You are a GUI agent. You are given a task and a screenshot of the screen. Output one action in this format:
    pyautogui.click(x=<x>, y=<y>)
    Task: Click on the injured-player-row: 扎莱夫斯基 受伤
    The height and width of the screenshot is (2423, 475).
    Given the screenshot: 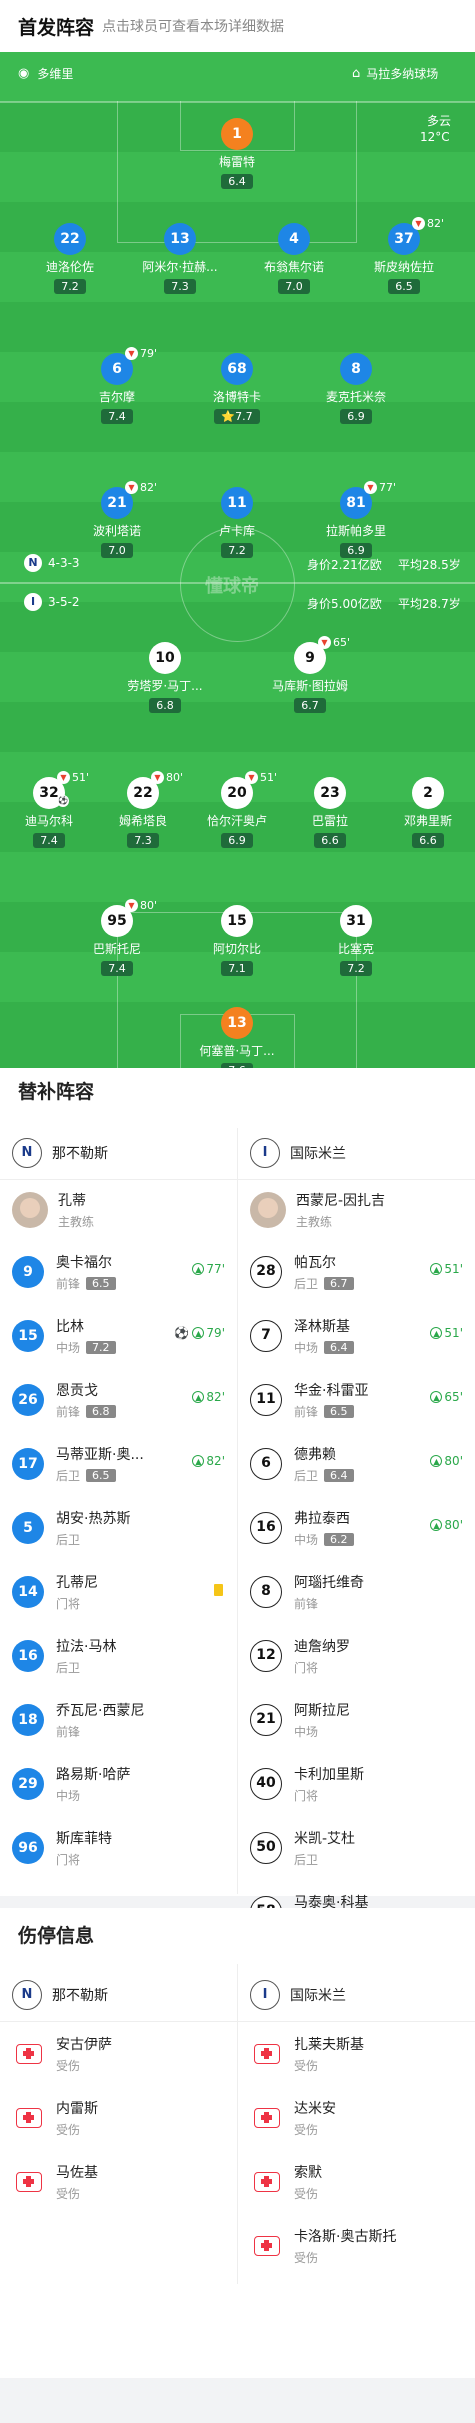 What is the action you would take?
    pyautogui.click(x=356, y=2054)
    